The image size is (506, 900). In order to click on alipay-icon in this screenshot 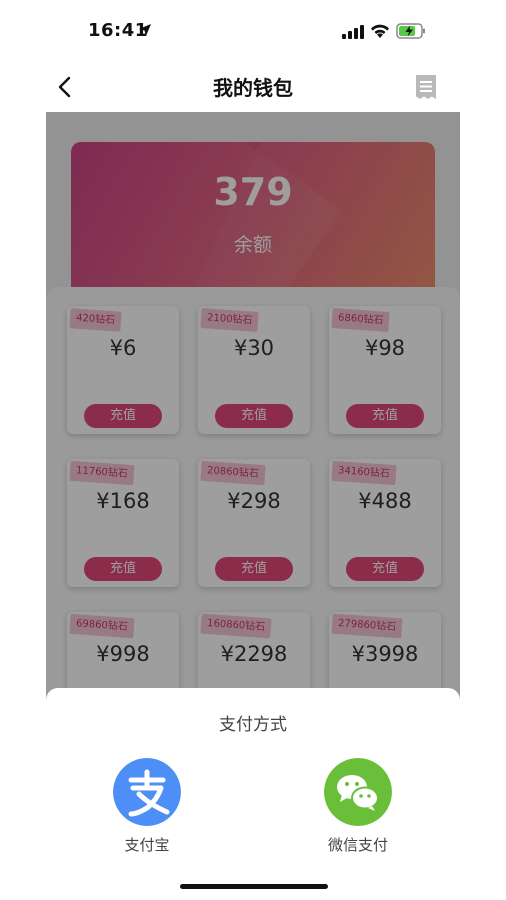, I will do `click(147, 792)`.